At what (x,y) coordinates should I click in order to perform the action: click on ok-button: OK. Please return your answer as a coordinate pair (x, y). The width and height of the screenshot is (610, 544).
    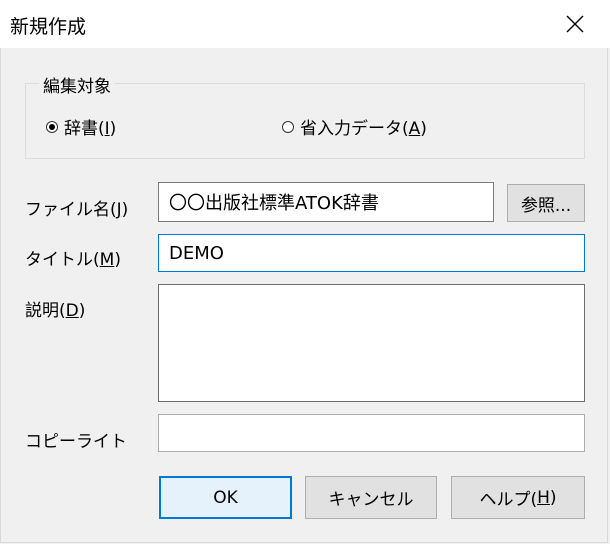
    Looking at the image, I should click on (225, 497).